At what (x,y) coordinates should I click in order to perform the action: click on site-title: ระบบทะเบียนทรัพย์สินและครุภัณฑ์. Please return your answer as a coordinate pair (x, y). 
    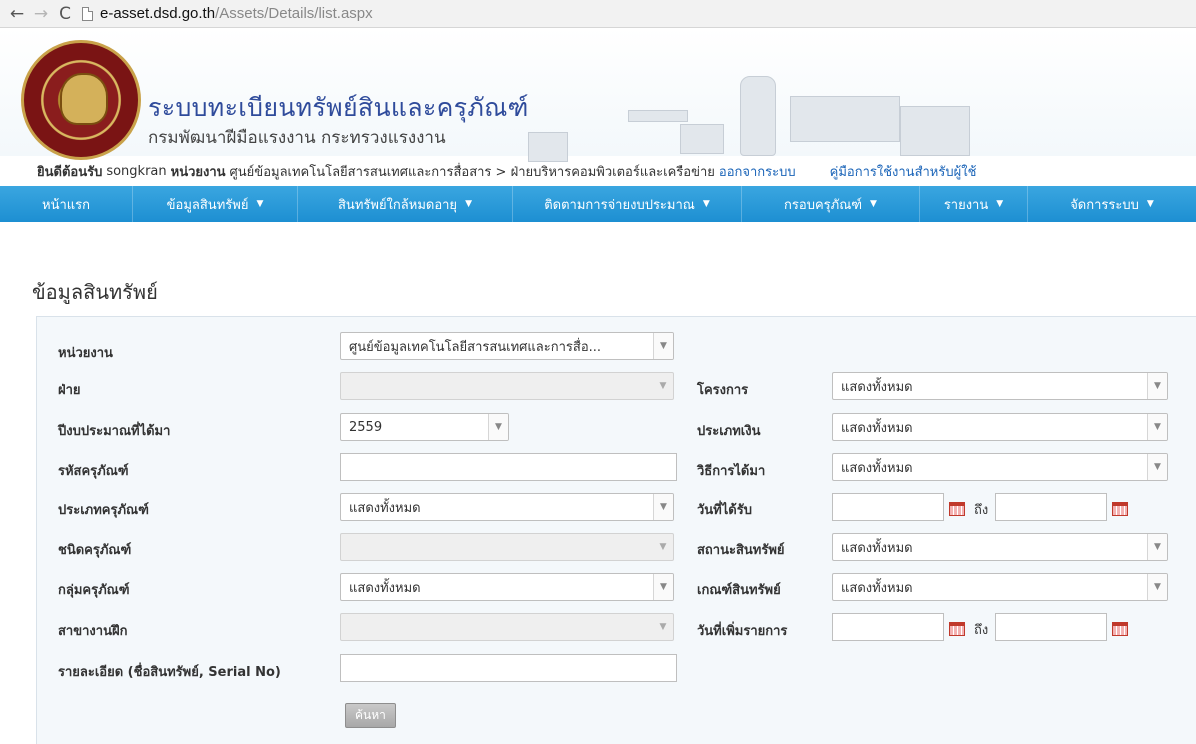
    Looking at the image, I should click on (338, 107).